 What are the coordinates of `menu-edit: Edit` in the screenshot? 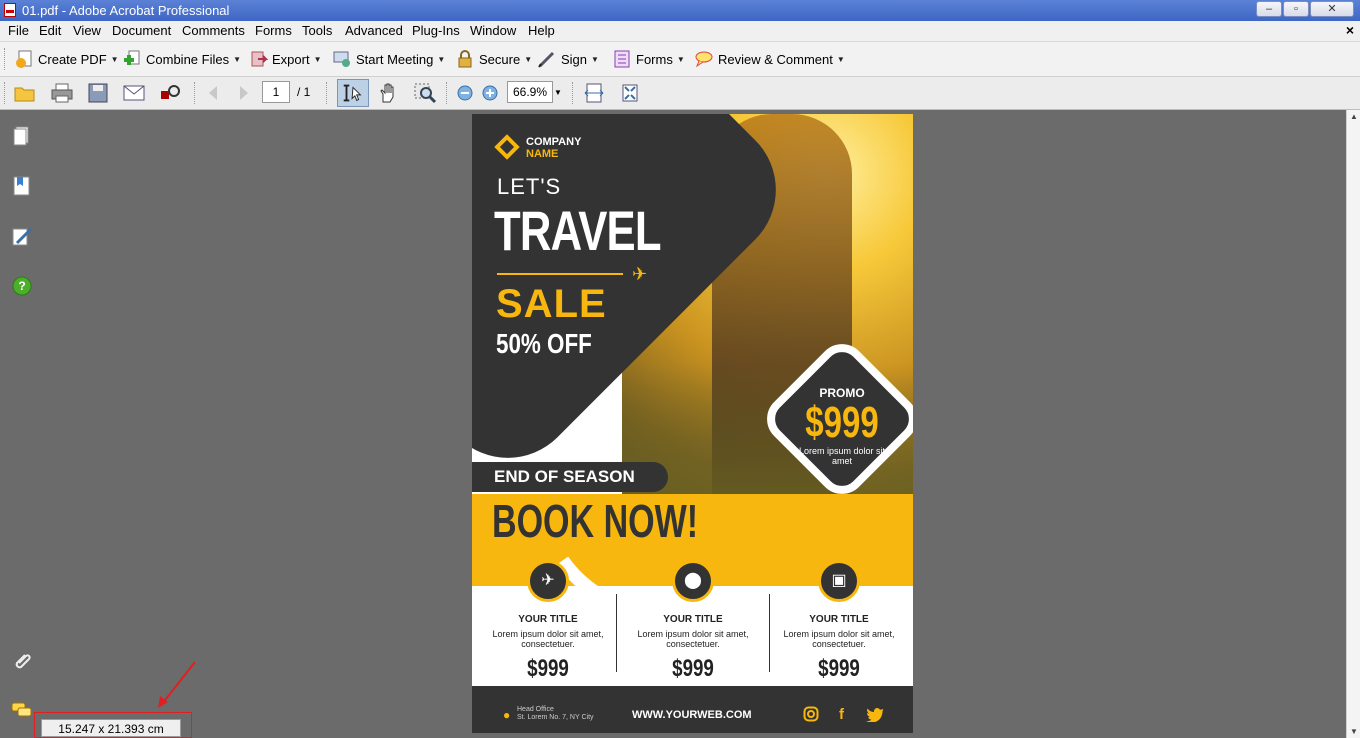 It's located at (50, 30).